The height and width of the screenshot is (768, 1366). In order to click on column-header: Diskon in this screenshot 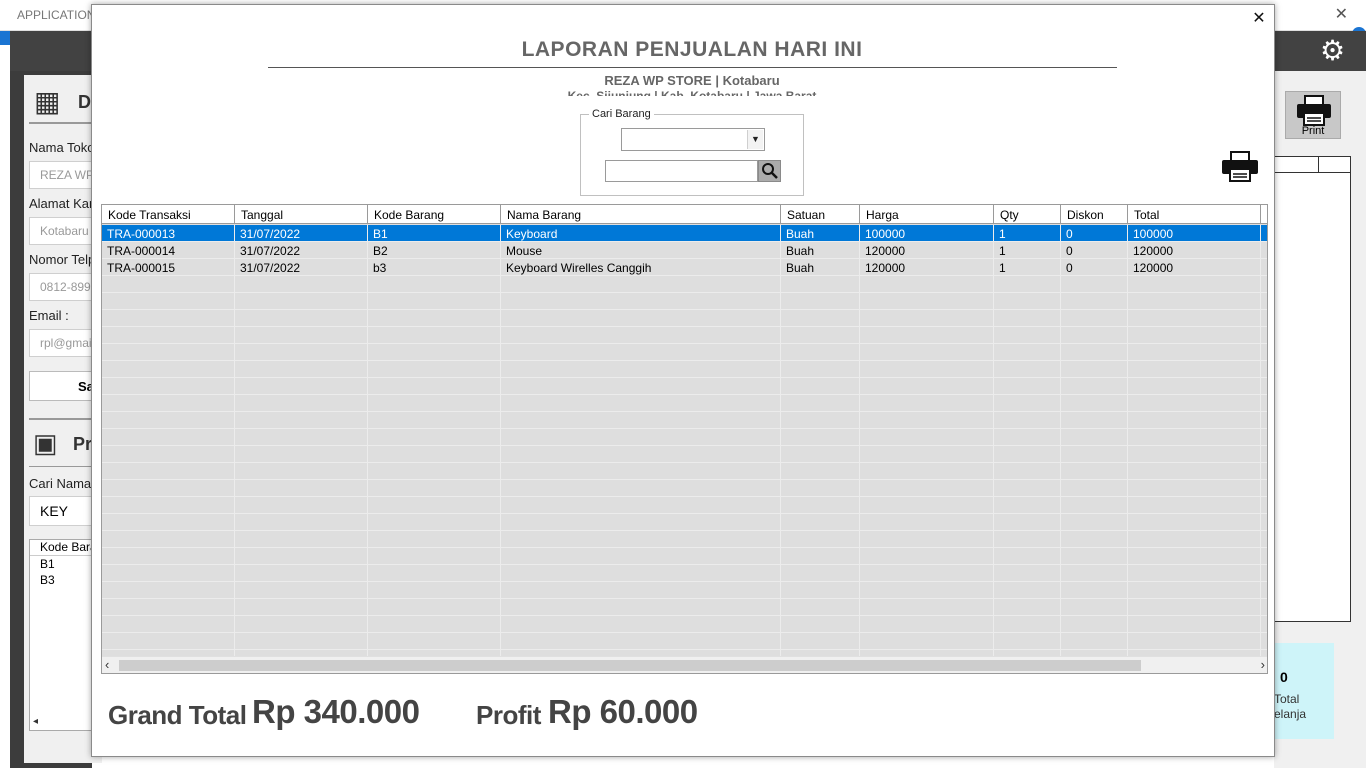, I will do `click(1094, 214)`.